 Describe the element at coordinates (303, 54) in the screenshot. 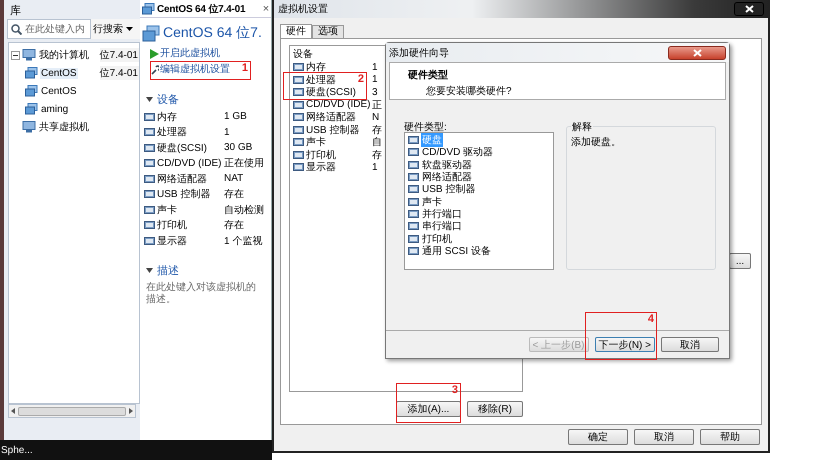

I see `column-header: 设备` at that location.